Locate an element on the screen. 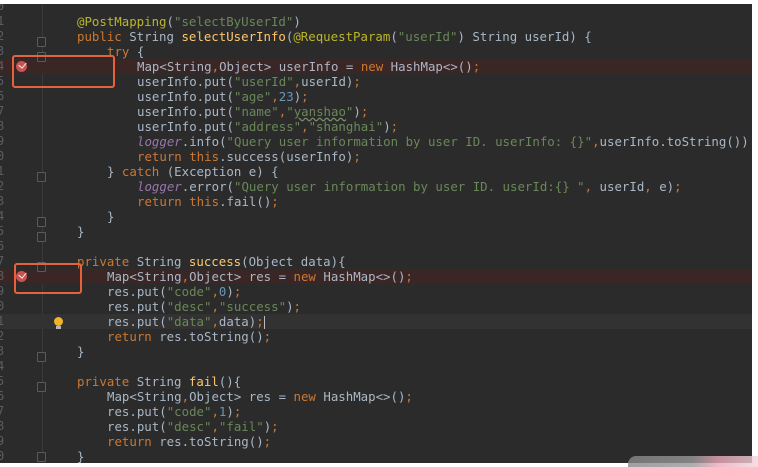 The image size is (758, 467). code-text: res.put("desc","success"); is located at coordinates (204, 306).